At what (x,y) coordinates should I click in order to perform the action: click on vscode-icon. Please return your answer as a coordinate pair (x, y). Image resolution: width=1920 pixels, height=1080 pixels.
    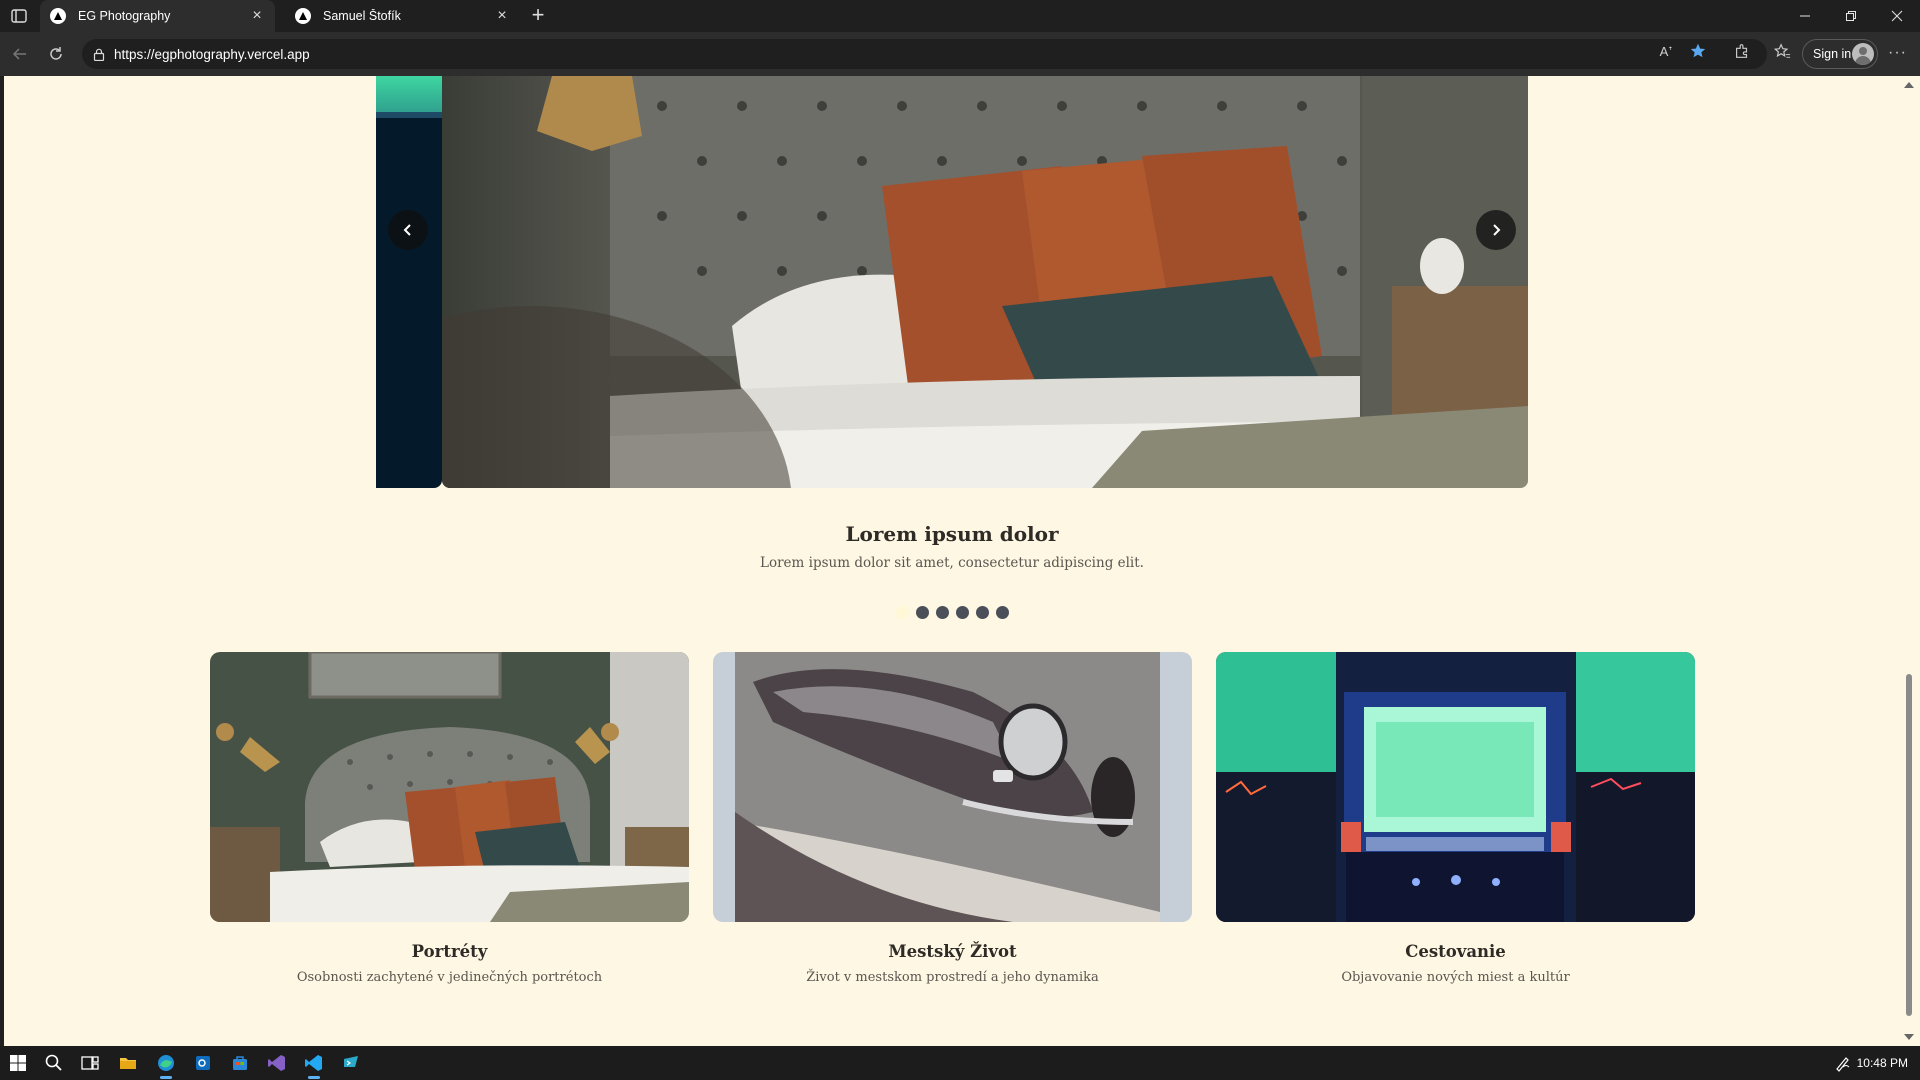
    Looking at the image, I should click on (314, 1065).